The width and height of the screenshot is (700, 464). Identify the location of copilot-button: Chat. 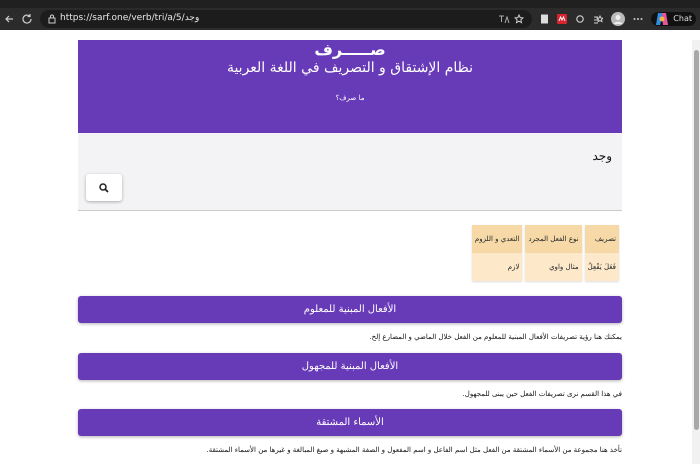
(673, 19).